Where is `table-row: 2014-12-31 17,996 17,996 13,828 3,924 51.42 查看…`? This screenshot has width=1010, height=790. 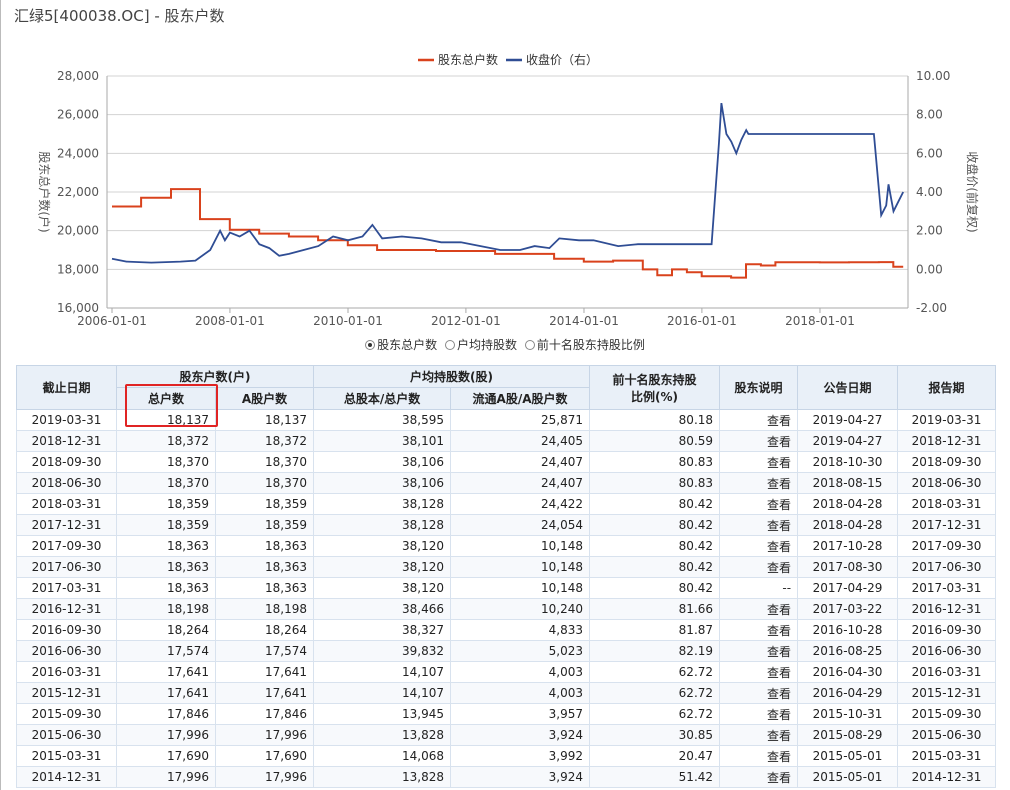 table-row: 2014-12-31 17,996 17,996 13,828 3,924 51.42 查看… is located at coordinates (506, 777).